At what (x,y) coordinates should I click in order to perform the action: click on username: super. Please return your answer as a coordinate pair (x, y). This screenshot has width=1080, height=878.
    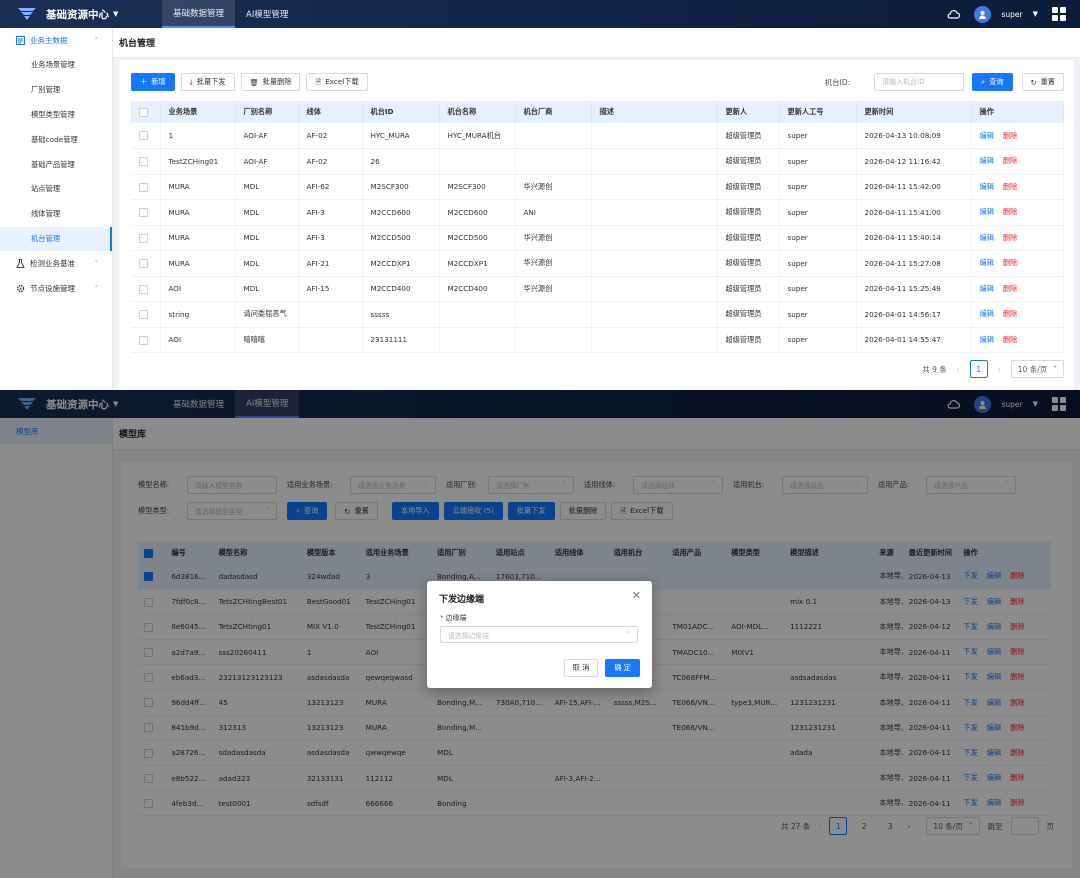
    Looking at the image, I should click on (1011, 14).